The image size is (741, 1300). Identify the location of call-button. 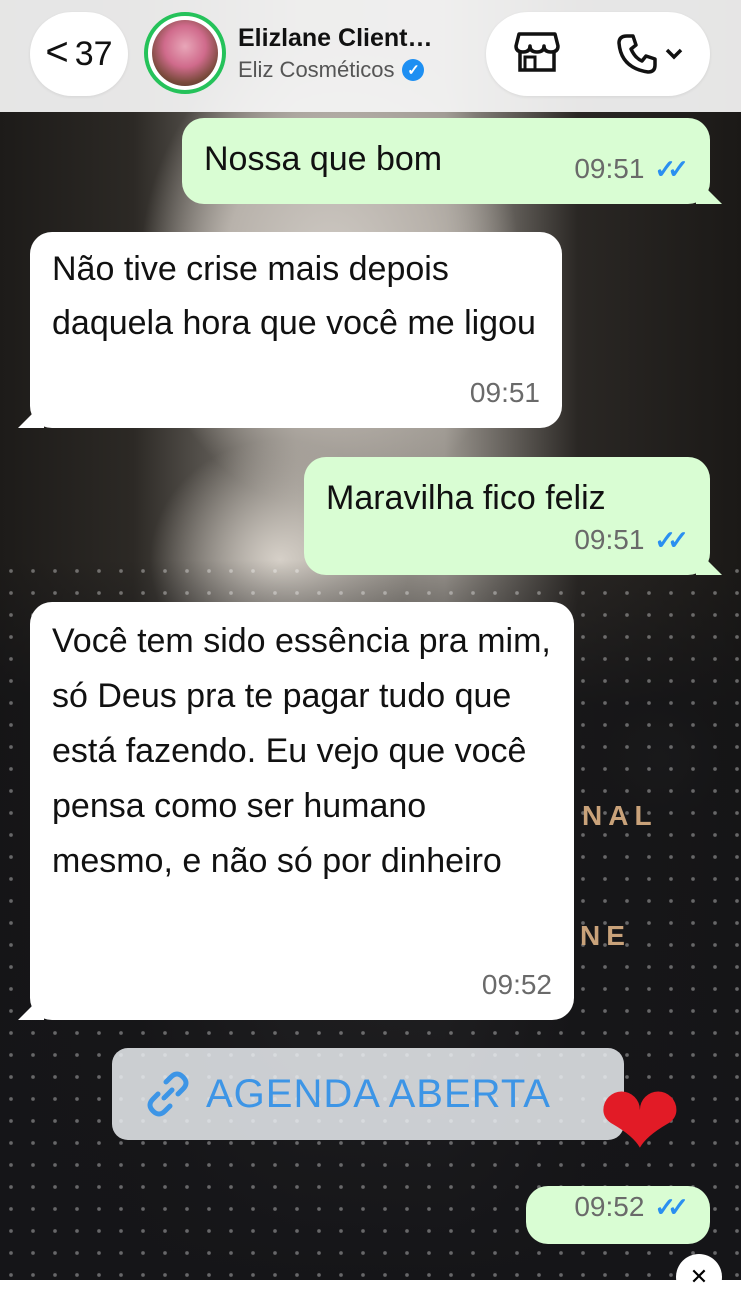
(649, 54).